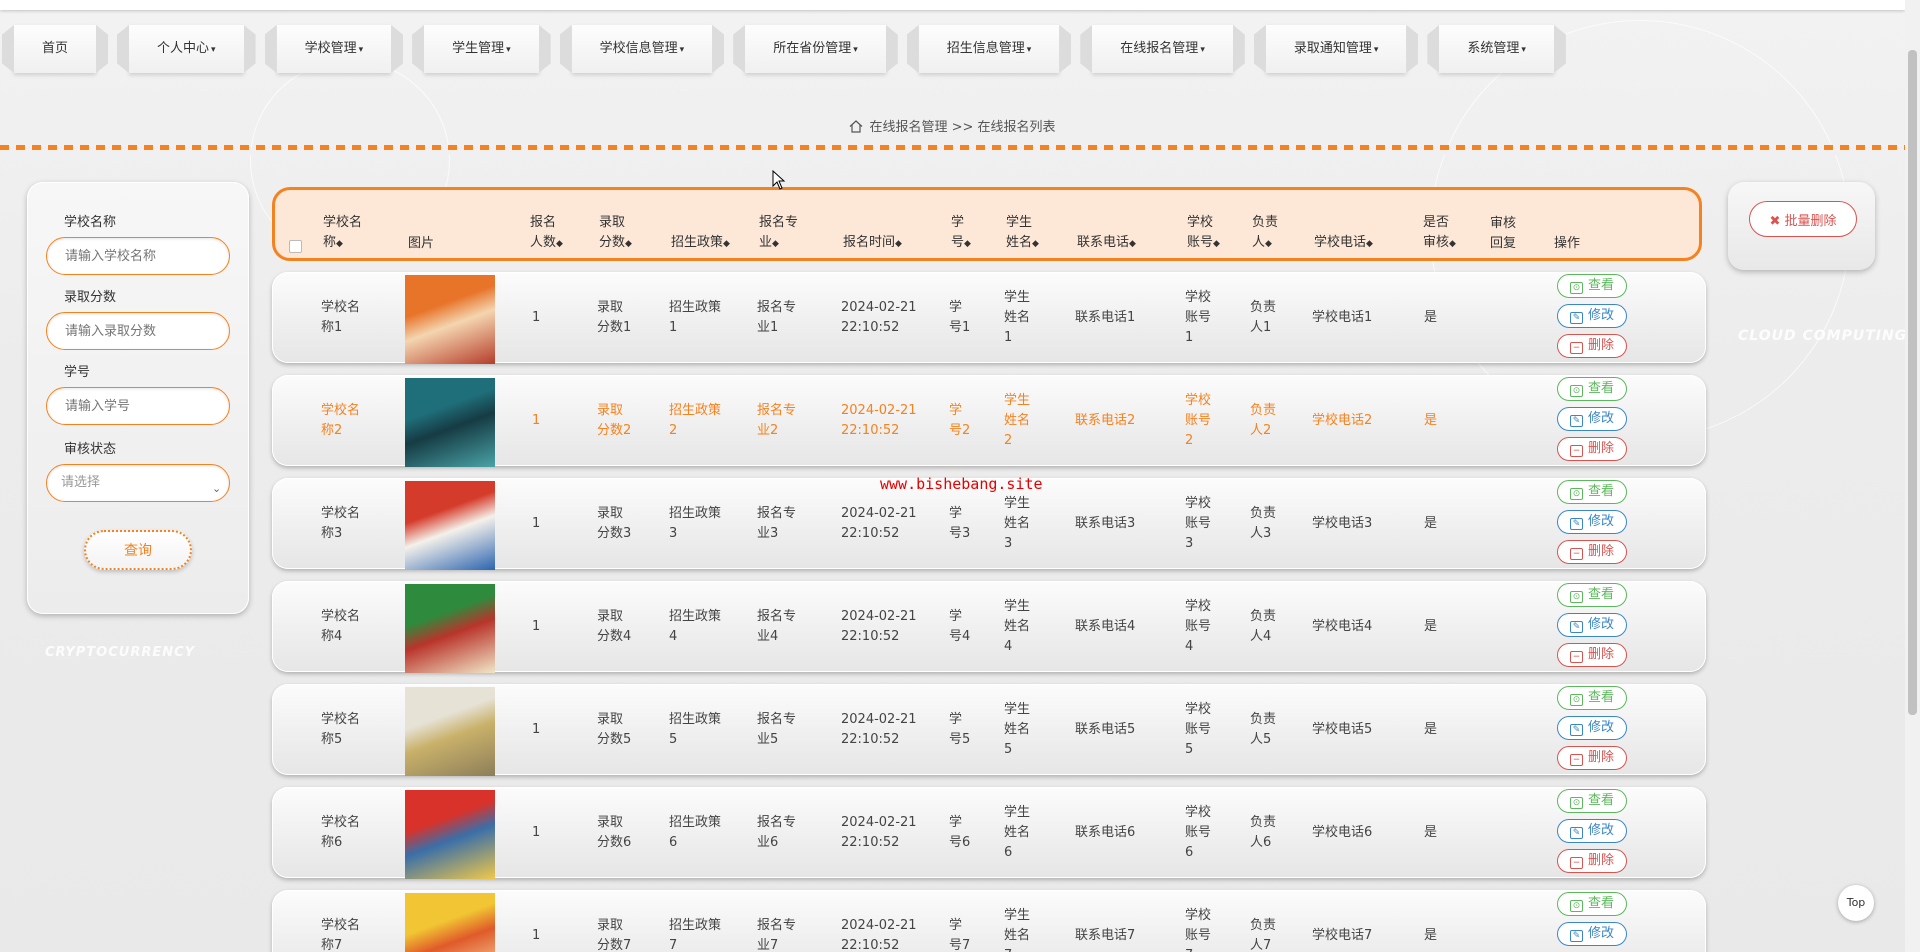 The height and width of the screenshot is (952, 1920). I want to click on column-header-sname: 学生 姓名◆, so click(1022, 233).